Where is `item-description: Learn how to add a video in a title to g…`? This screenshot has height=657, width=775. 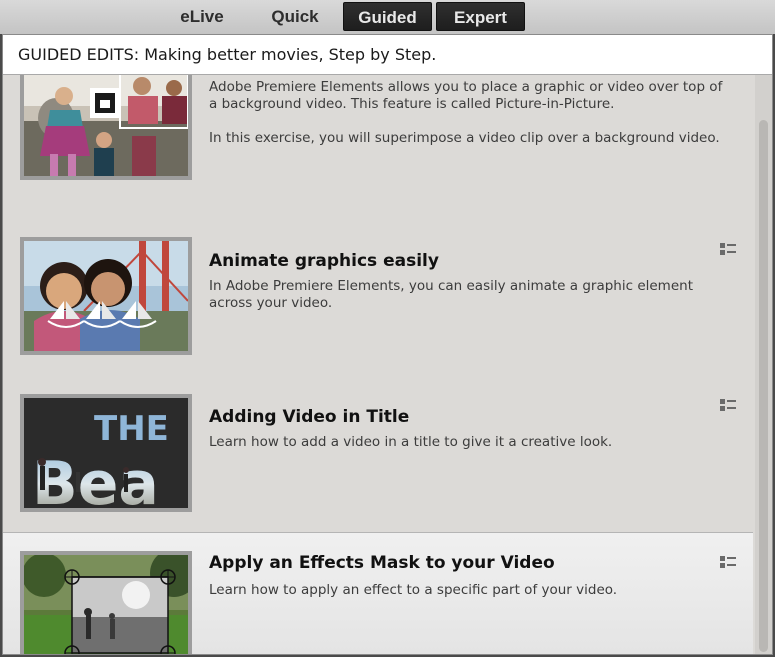
item-description: Learn how to add a video in a title to g… is located at coordinates (411, 442).